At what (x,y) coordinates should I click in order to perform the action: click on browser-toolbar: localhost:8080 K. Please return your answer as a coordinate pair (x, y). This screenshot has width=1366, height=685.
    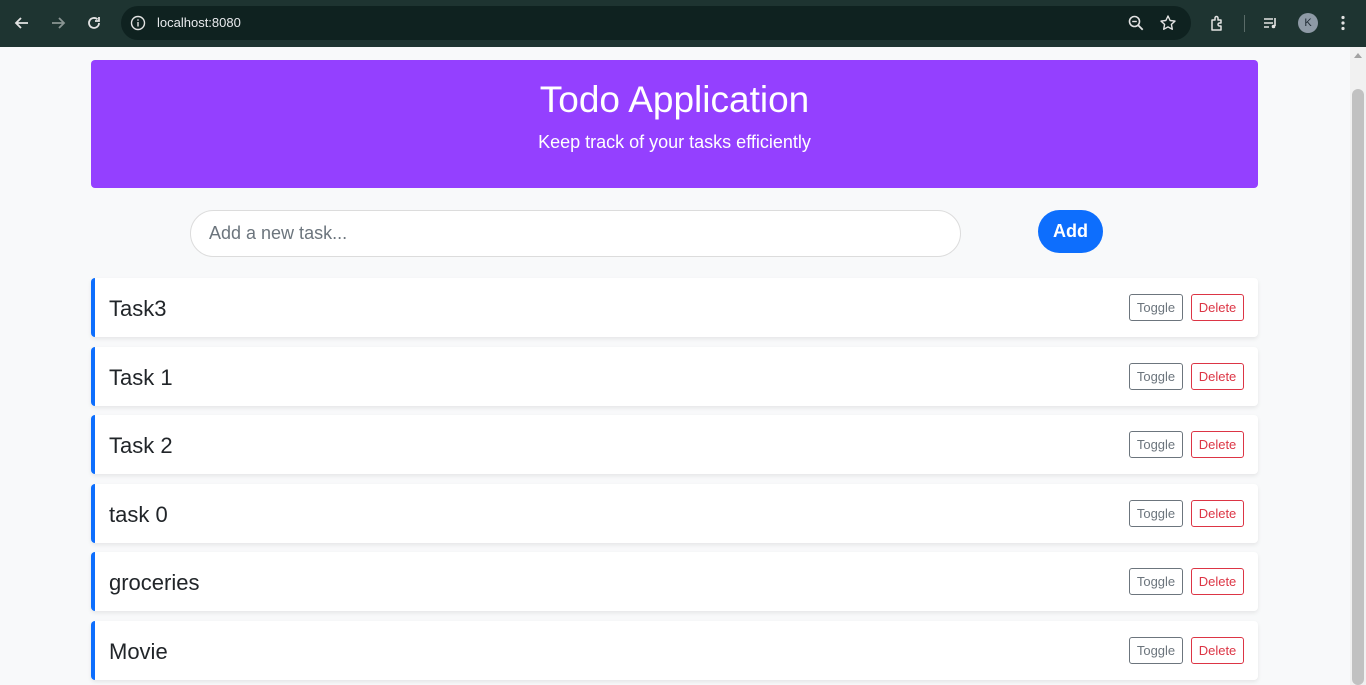
    Looking at the image, I should click on (683, 23).